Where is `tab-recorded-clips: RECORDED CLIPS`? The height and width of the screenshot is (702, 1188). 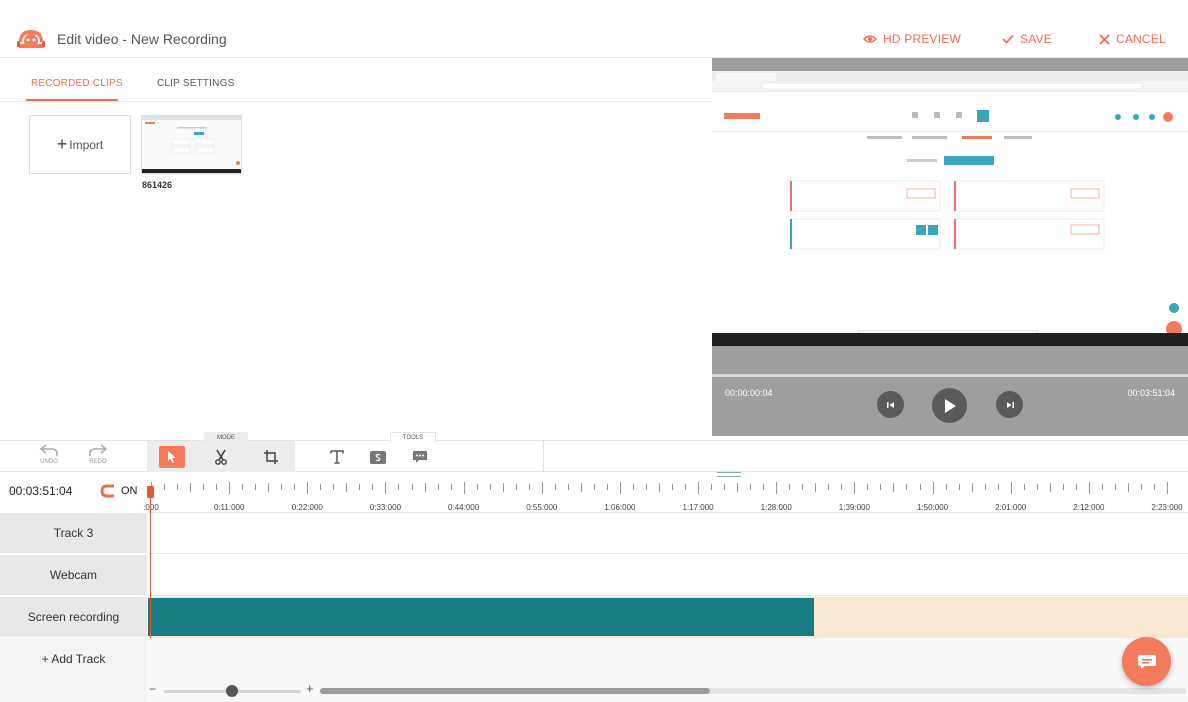 tab-recorded-clips: RECORDED CLIPS is located at coordinates (77, 83).